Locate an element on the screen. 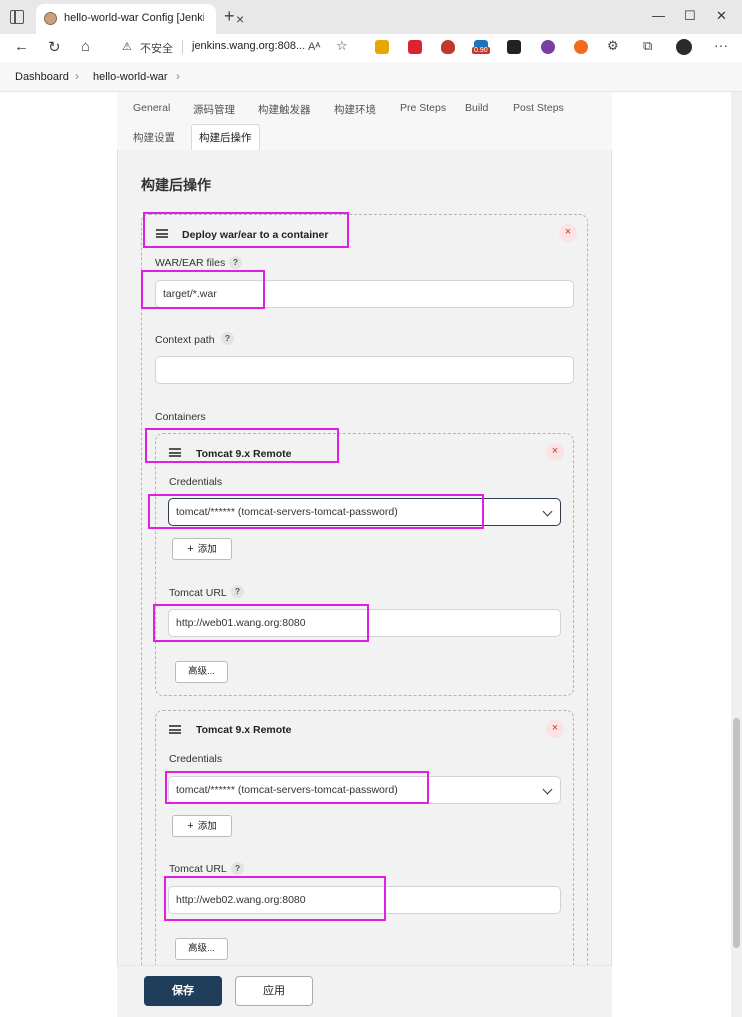 This screenshot has height=1017, width=742. containers-label: Containers is located at coordinates (180, 417).